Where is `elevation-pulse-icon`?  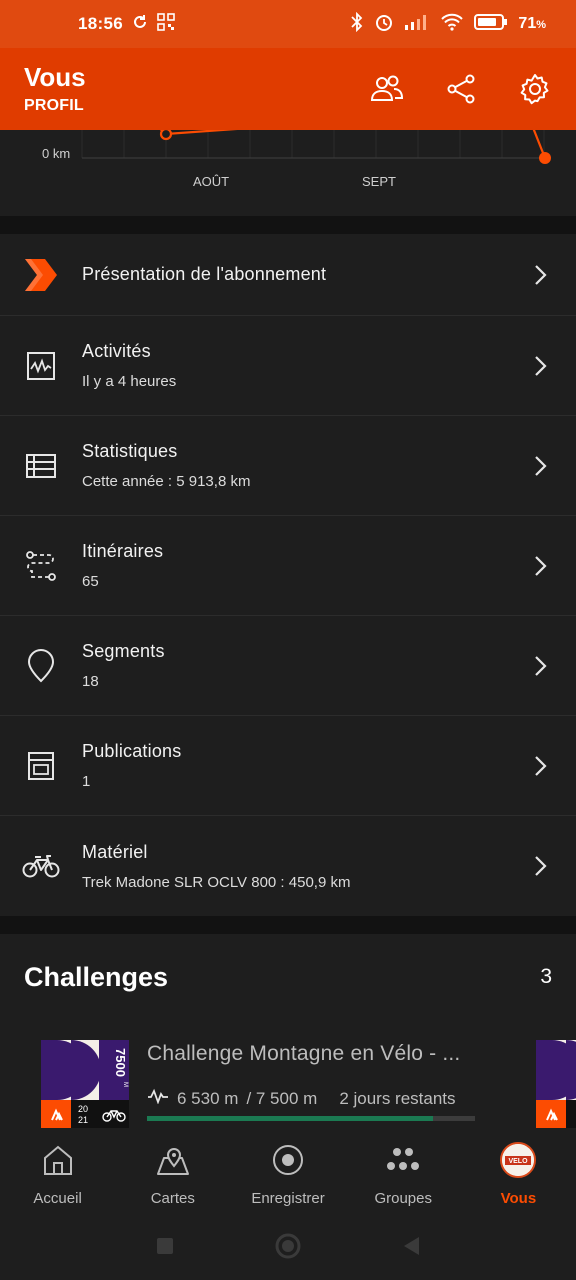 elevation-pulse-icon is located at coordinates (158, 1098).